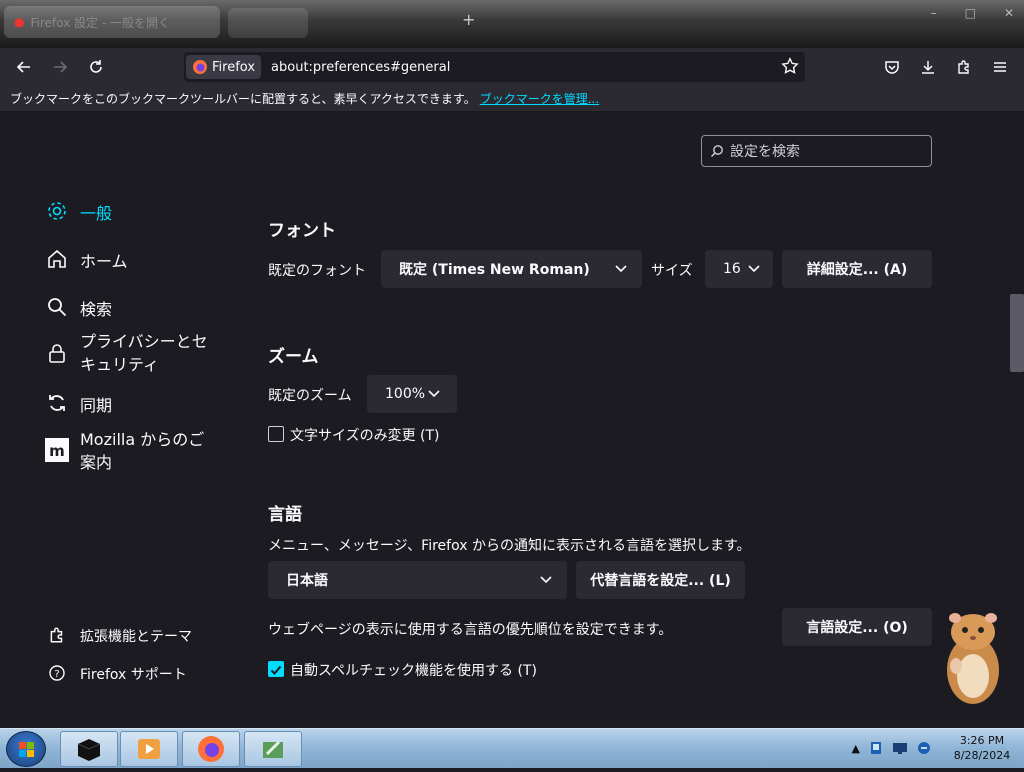 The height and width of the screenshot is (772, 1024). I want to click on default-zoom-select: 100%, so click(412, 394).